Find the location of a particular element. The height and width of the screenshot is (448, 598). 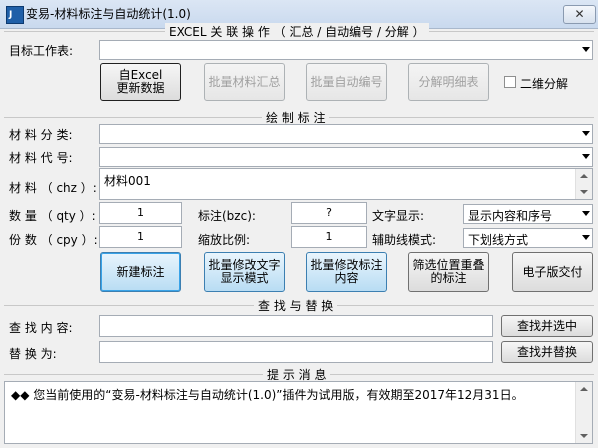

aux-line-value: 下划线方式 is located at coordinates (498, 240).